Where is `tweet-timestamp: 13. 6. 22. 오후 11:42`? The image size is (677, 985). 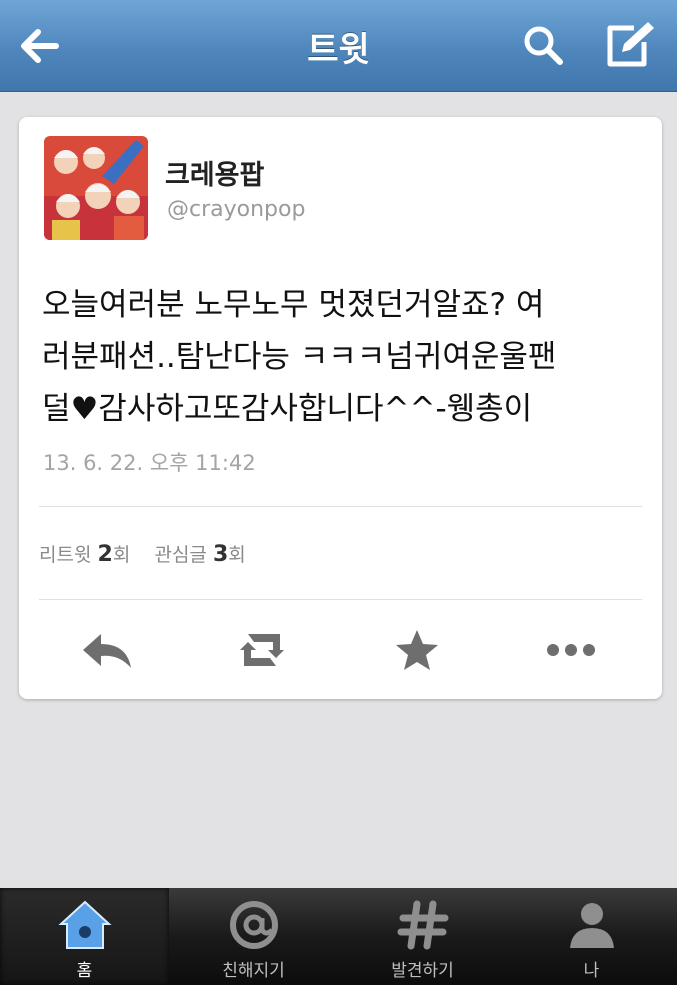
tweet-timestamp: 13. 6. 22. 오후 11:42 is located at coordinates (149, 463).